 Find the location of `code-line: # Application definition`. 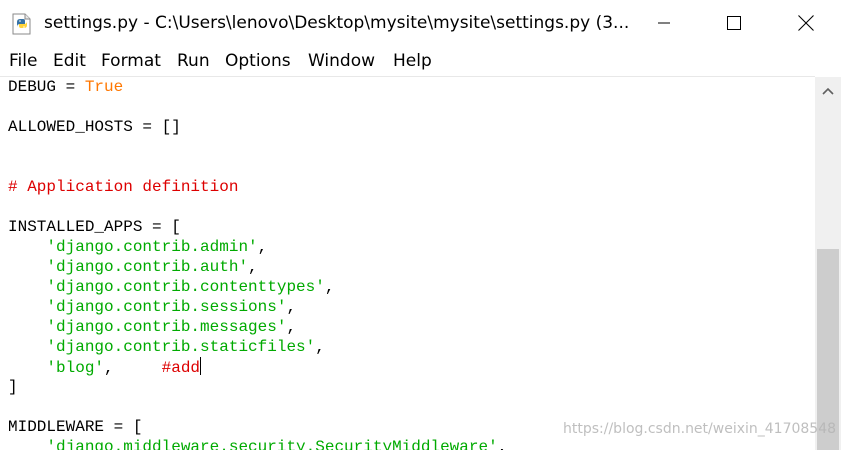

code-line: # Application definition is located at coordinates (257, 187).